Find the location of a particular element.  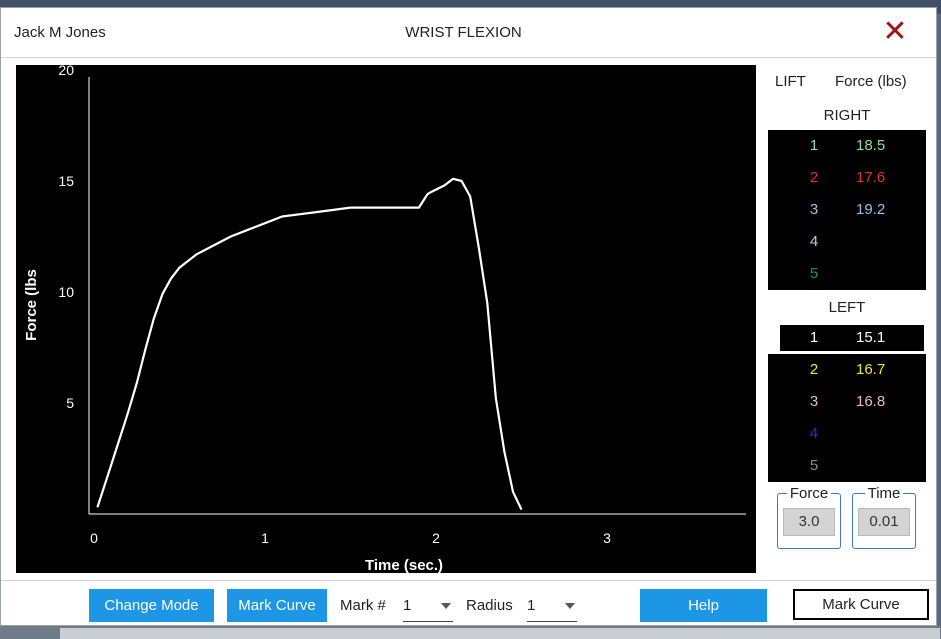

right-lift-row: 5 is located at coordinates (847, 274).